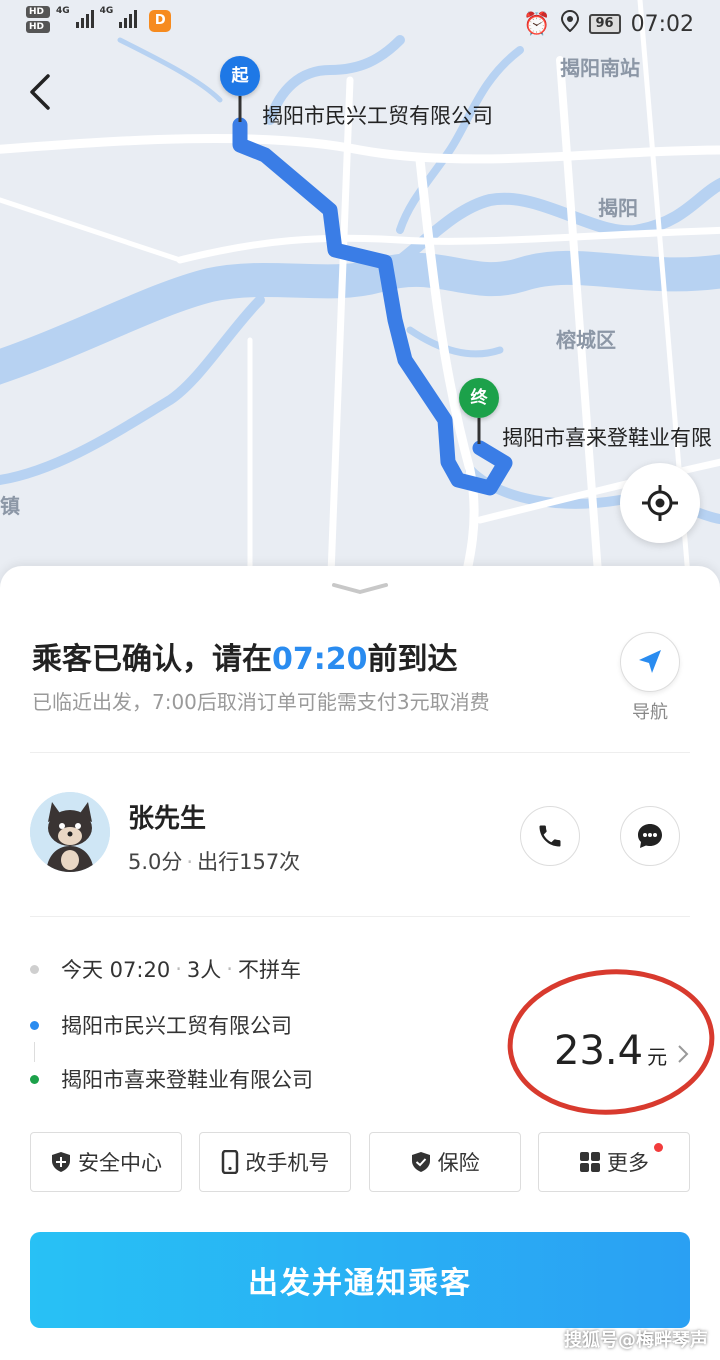 The height and width of the screenshot is (1360, 720). I want to click on insurance-icon, so click(420, 1162).